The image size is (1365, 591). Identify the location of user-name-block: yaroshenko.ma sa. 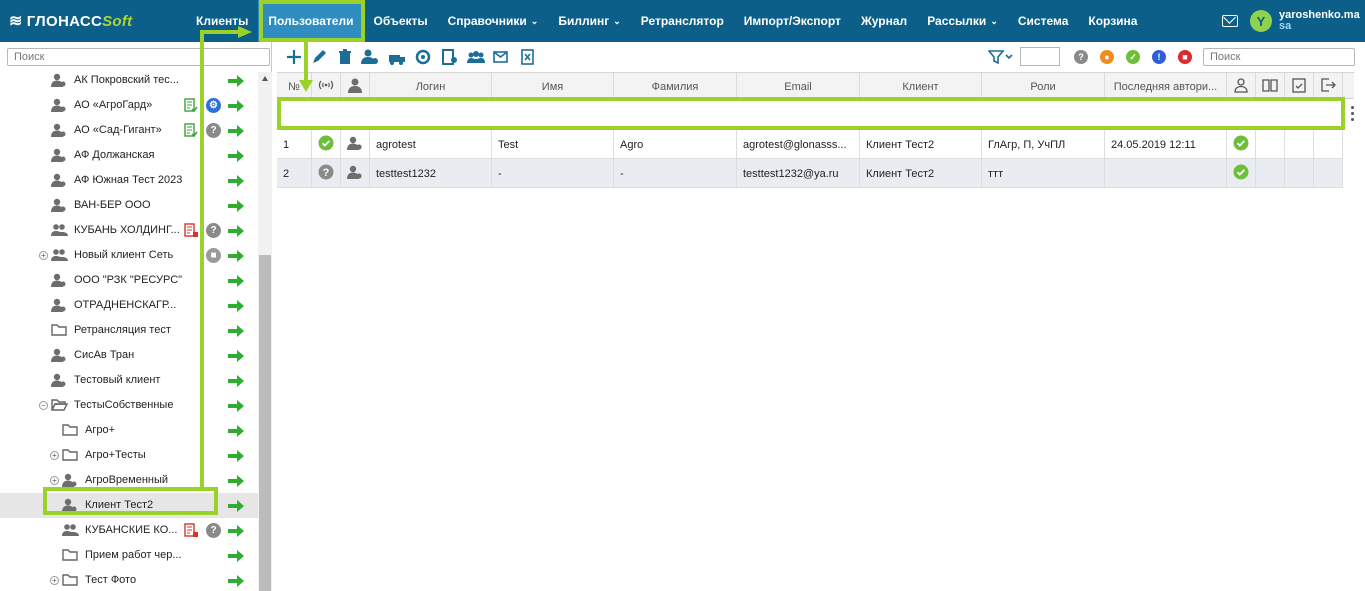
(1322, 21).